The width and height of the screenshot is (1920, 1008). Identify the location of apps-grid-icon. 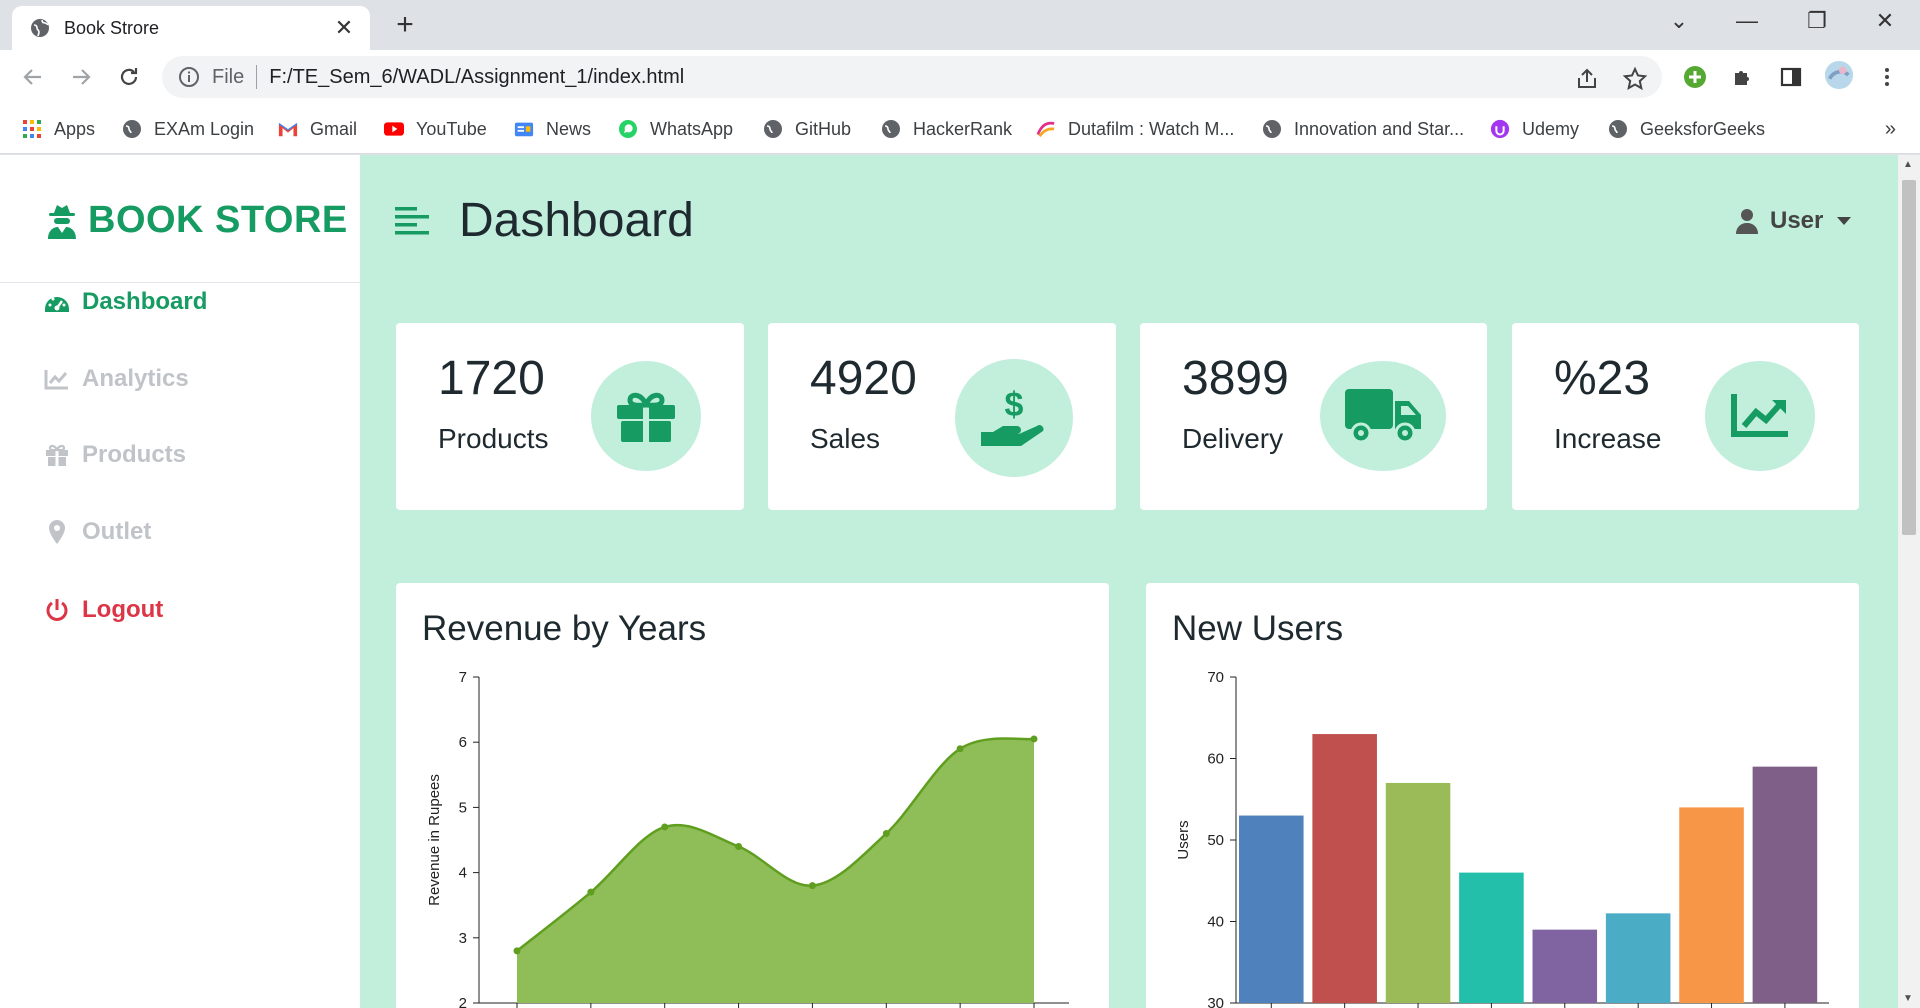
(32, 129).